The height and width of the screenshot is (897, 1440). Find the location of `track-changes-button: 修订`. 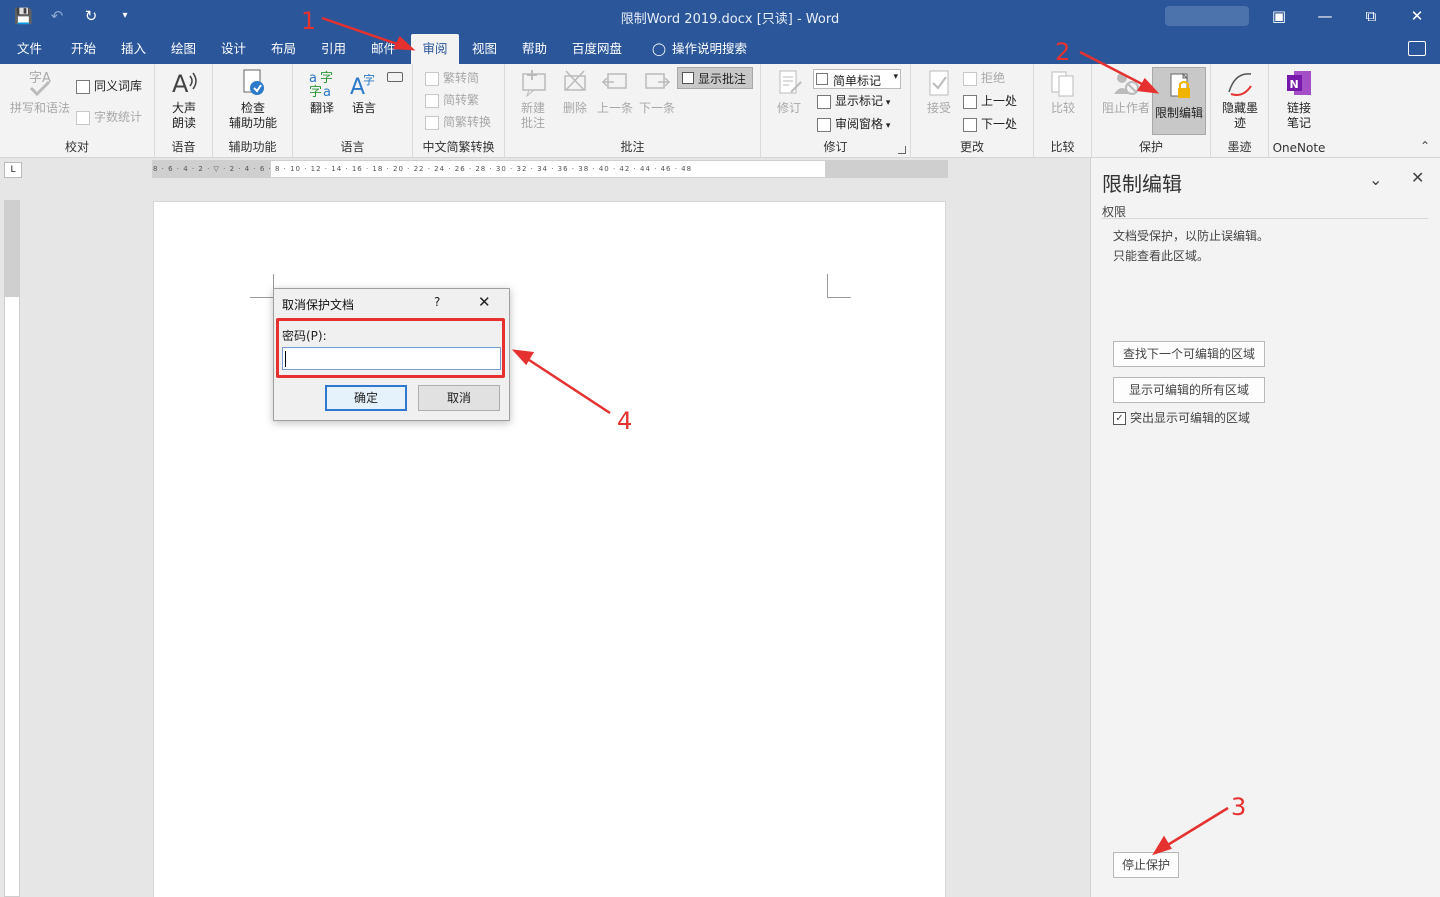

track-changes-button: 修订 is located at coordinates (789, 92).